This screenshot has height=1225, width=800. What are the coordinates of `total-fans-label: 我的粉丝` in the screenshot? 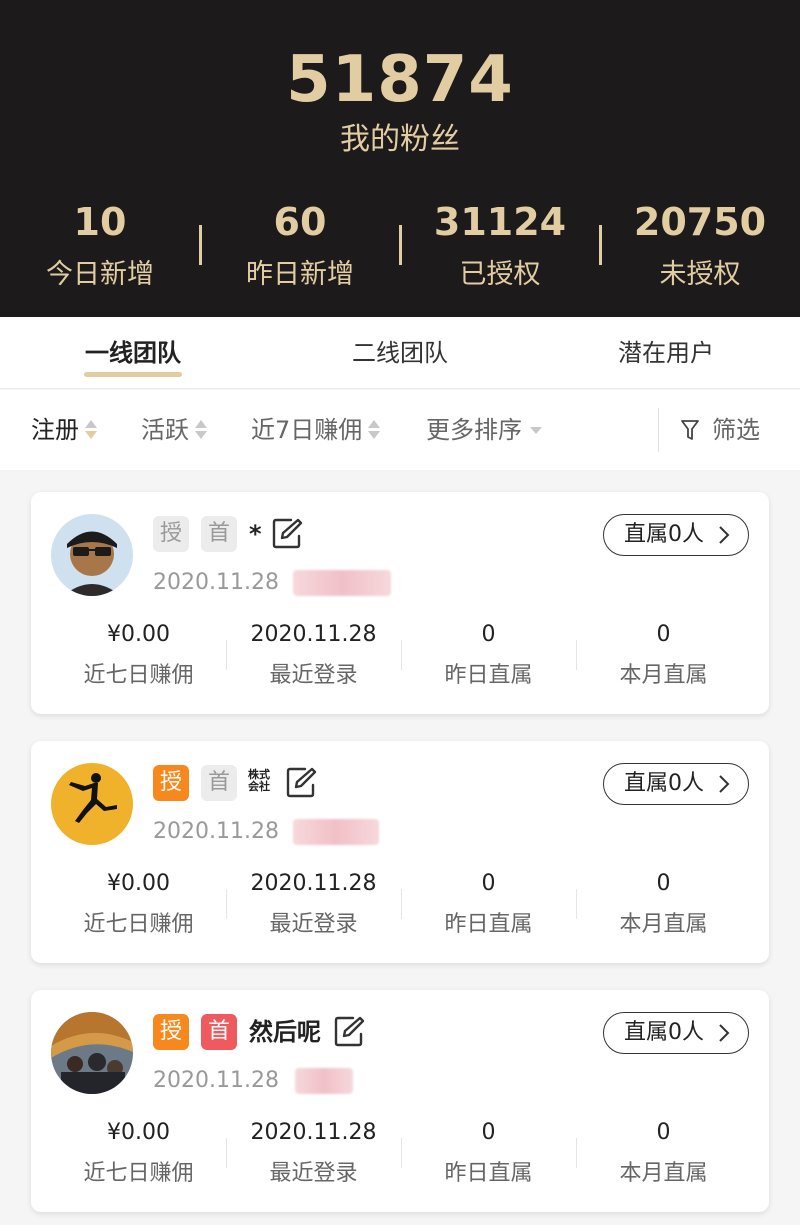 It's located at (400, 139).